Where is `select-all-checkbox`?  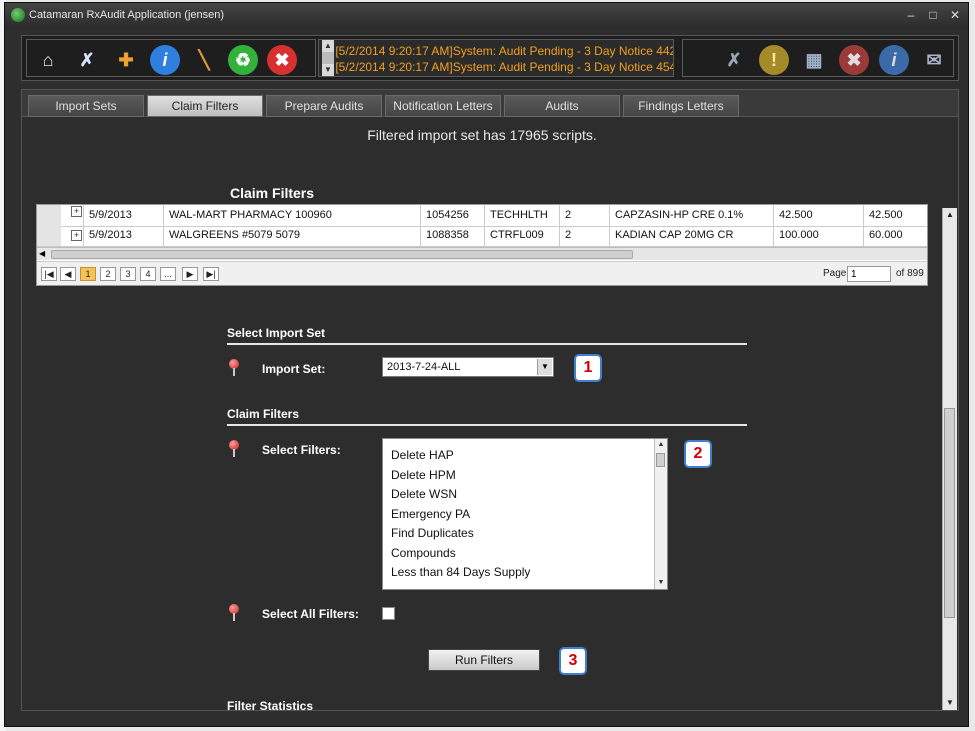
select-all-checkbox is located at coordinates (388, 613).